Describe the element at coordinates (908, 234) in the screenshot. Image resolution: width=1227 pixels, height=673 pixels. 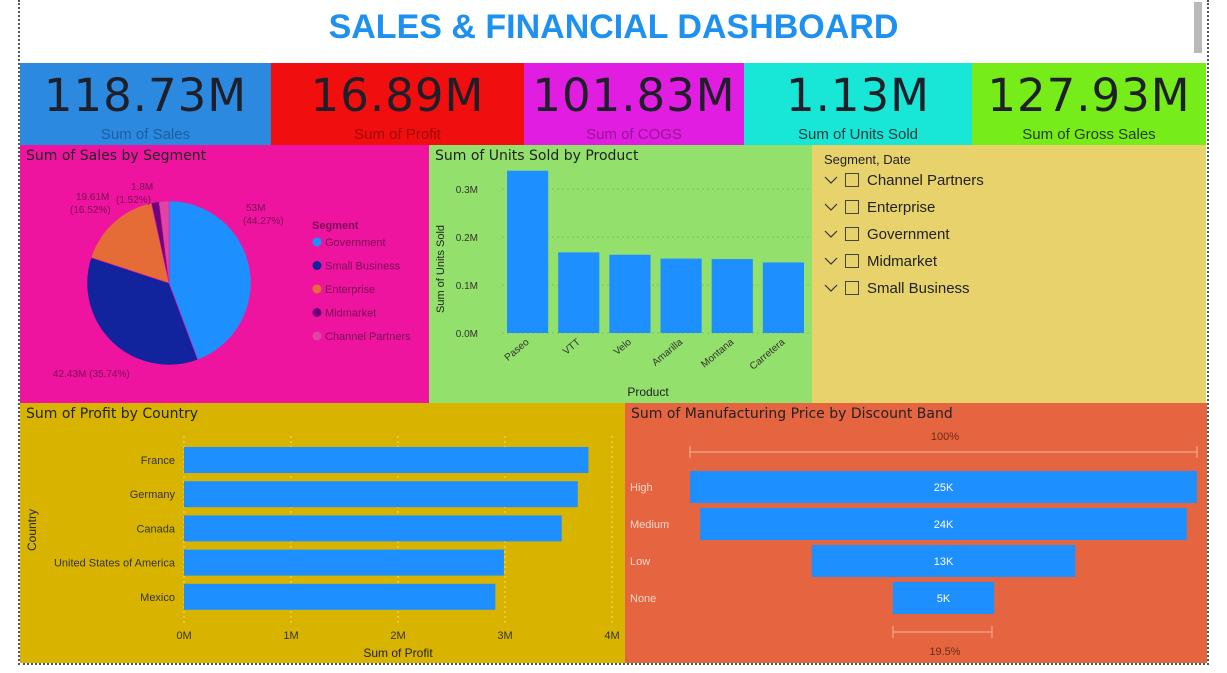
I see `slicer-item-label: Government` at that location.